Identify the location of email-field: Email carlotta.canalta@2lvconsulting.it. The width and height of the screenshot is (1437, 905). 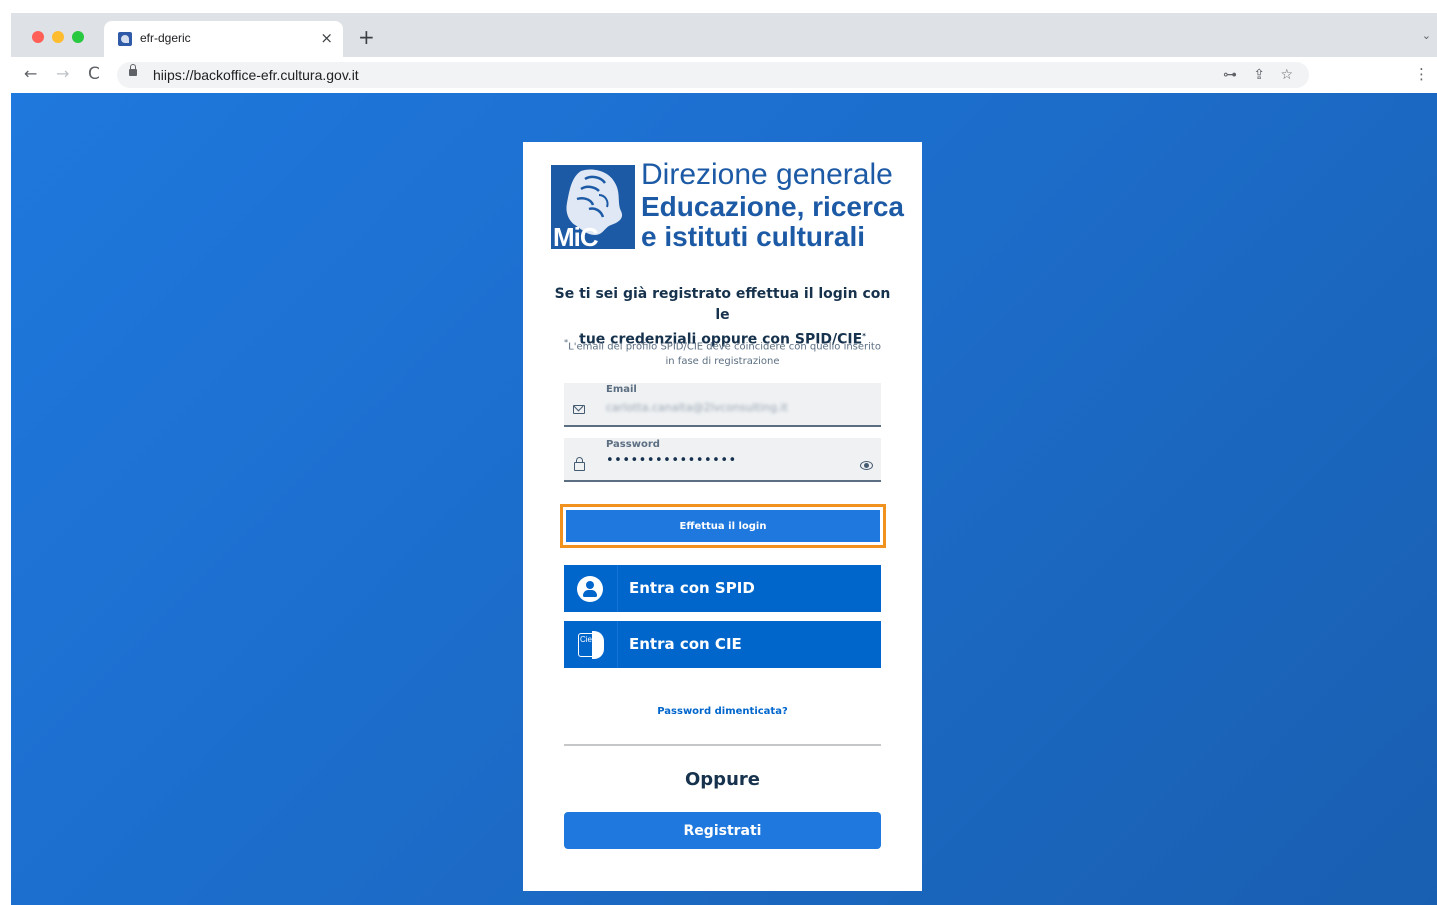
(722, 405).